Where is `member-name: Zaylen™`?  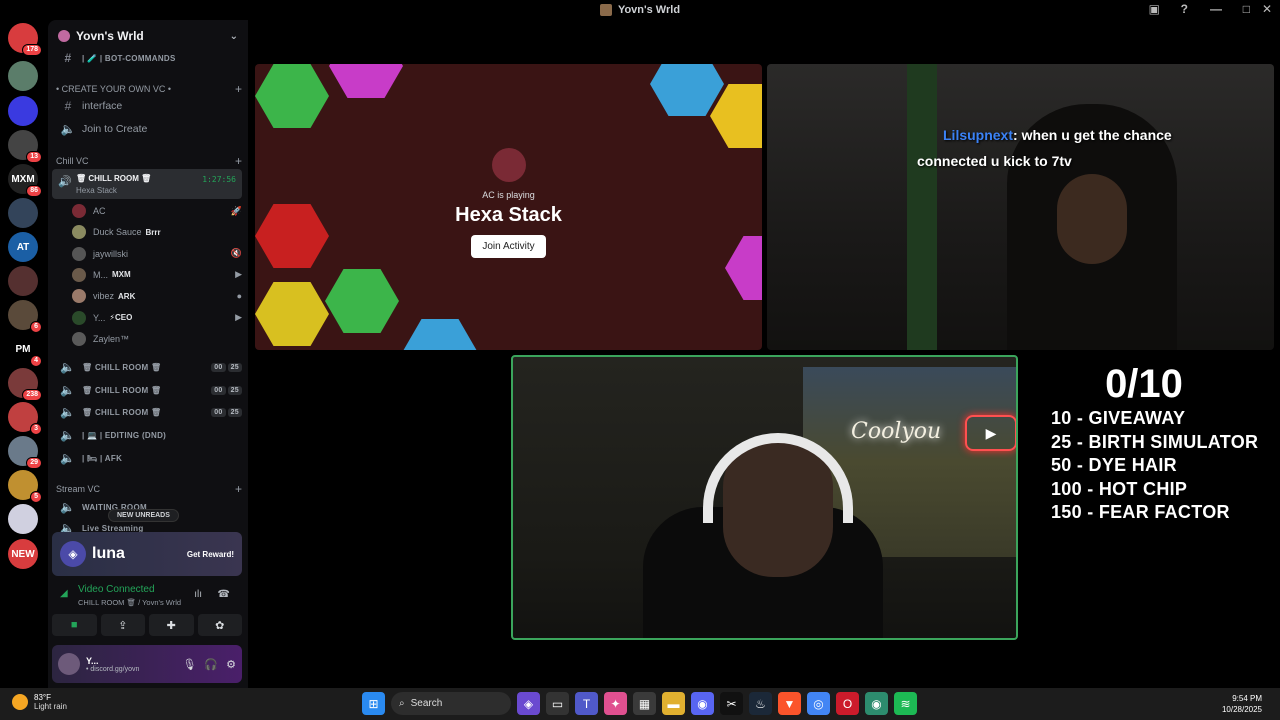
member-name: Zaylen™ is located at coordinates (111, 338).